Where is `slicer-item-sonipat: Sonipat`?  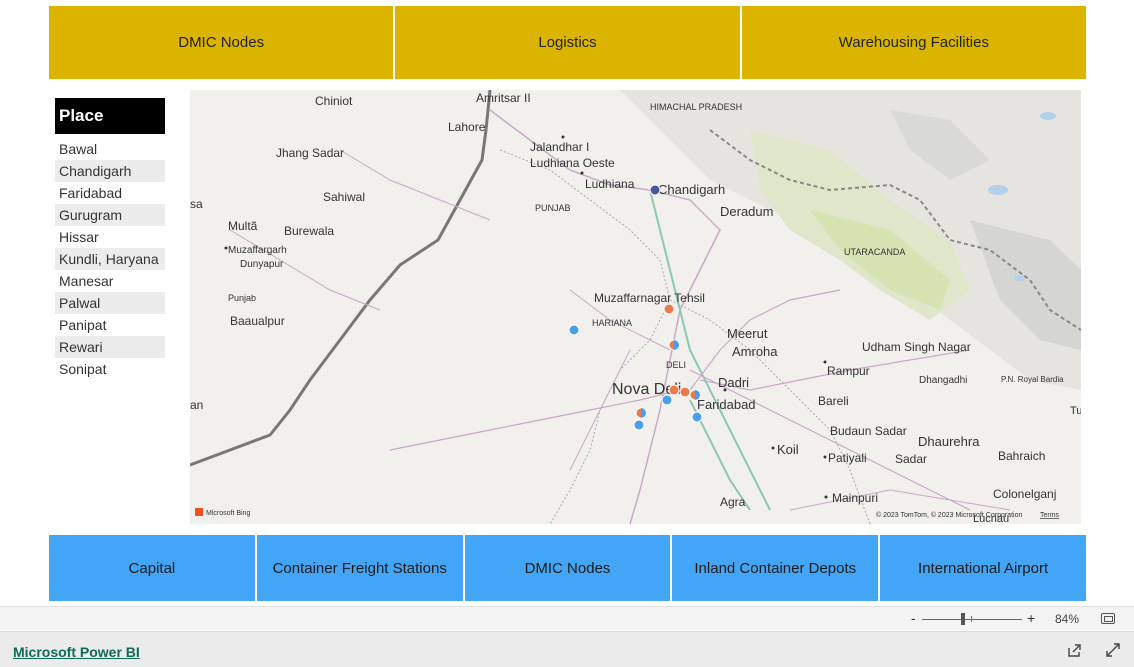
slicer-item-sonipat: Sonipat is located at coordinates (110, 369).